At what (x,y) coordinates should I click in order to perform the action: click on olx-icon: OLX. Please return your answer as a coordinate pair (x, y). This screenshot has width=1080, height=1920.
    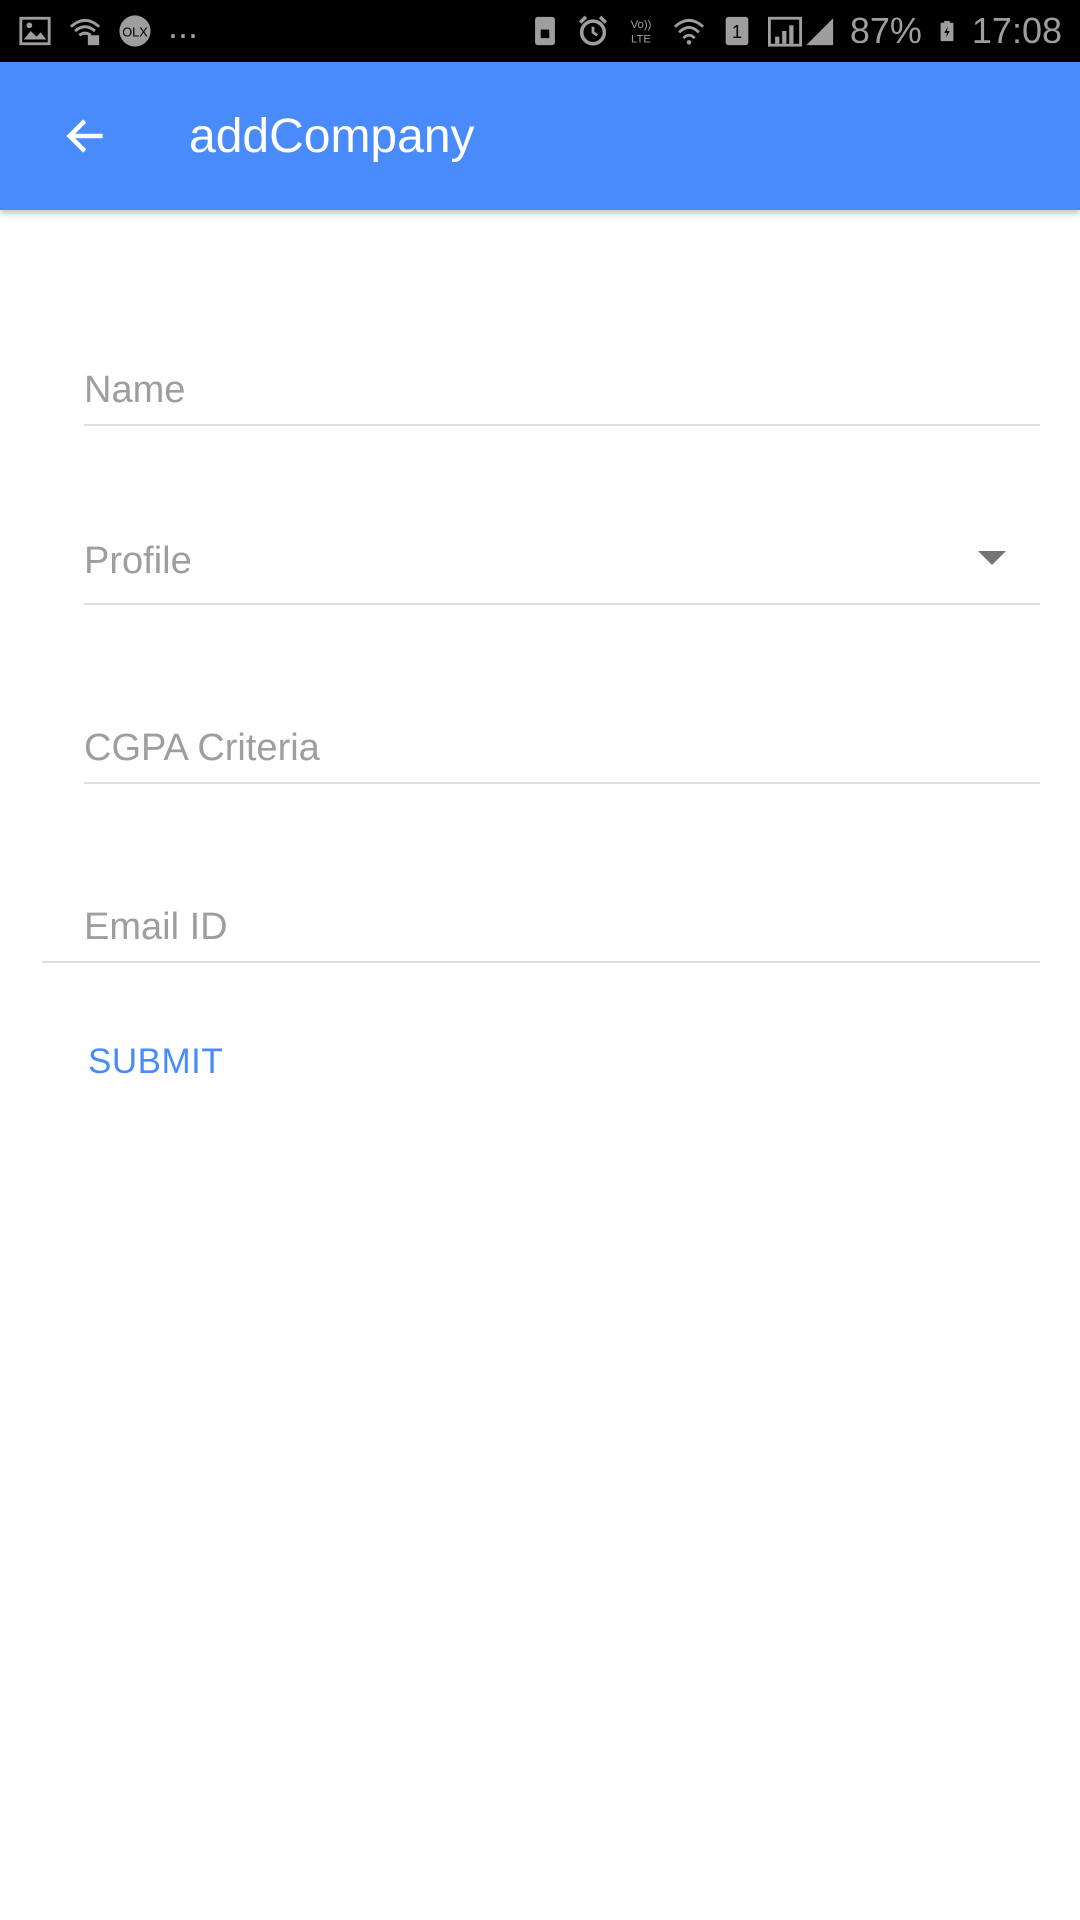
    Looking at the image, I should click on (135, 31).